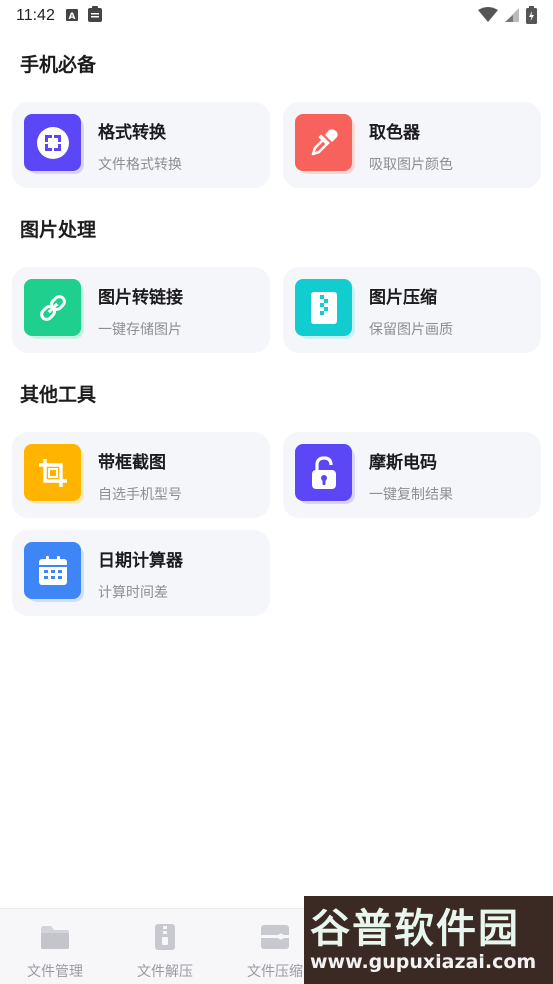  Describe the element at coordinates (140, 298) in the screenshot. I see `tool-title: 图片转链接` at that location.